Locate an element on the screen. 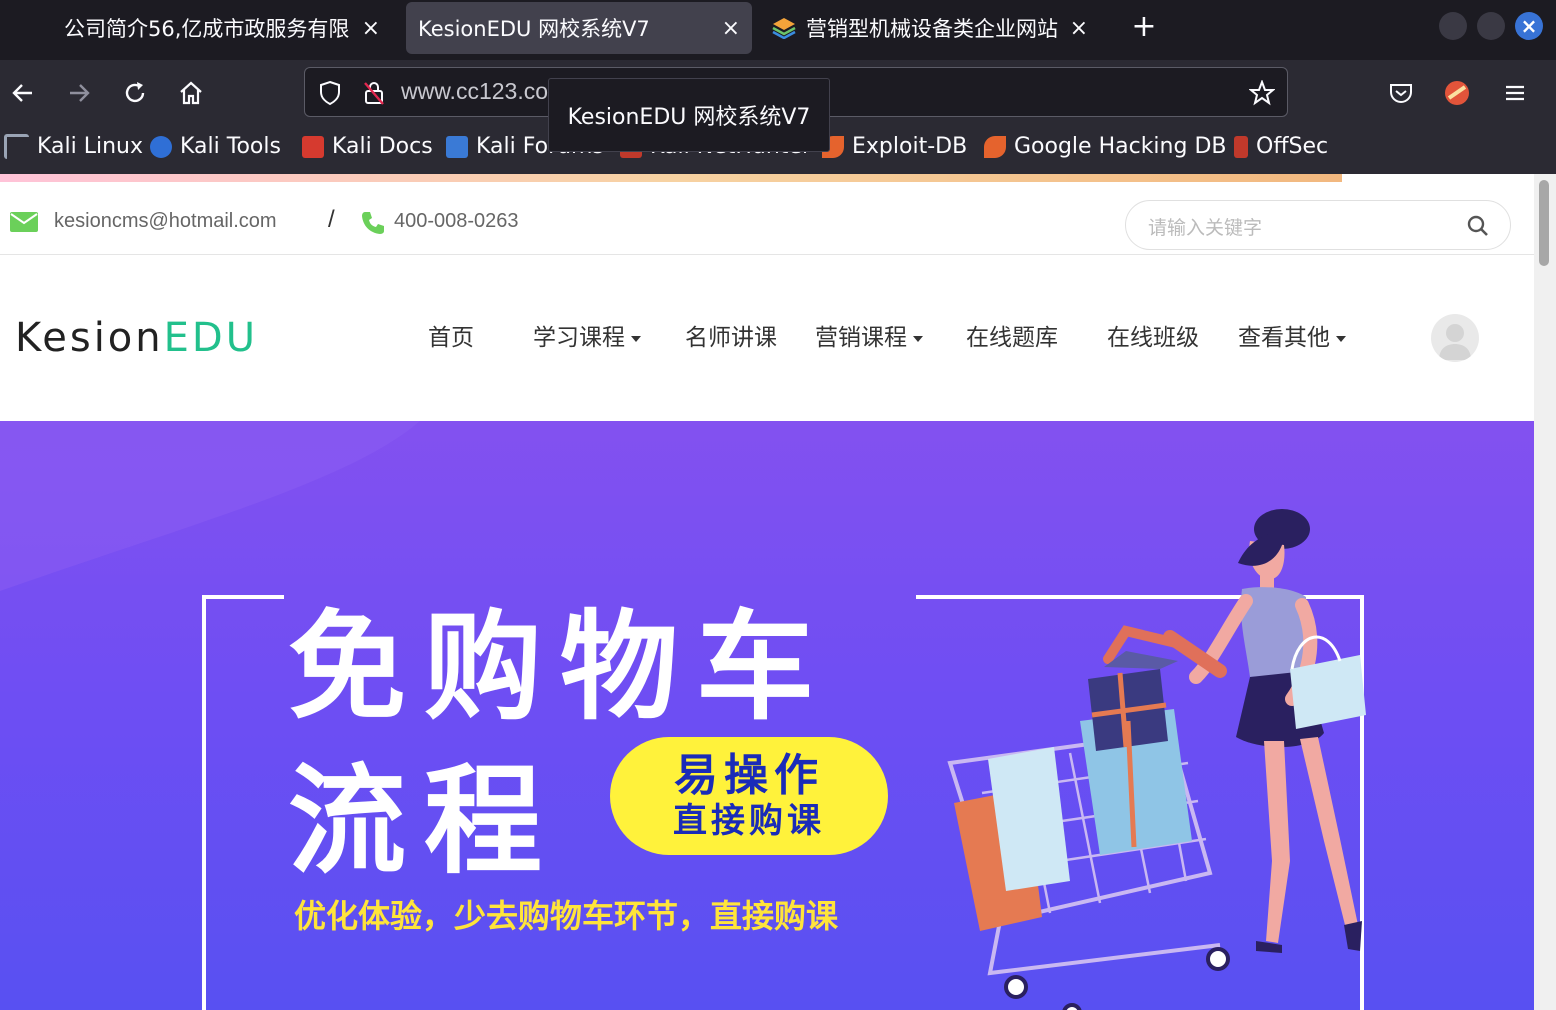 The image size is (1556, 1010). forward-arrow-icon is located at coordinates (80, 93).